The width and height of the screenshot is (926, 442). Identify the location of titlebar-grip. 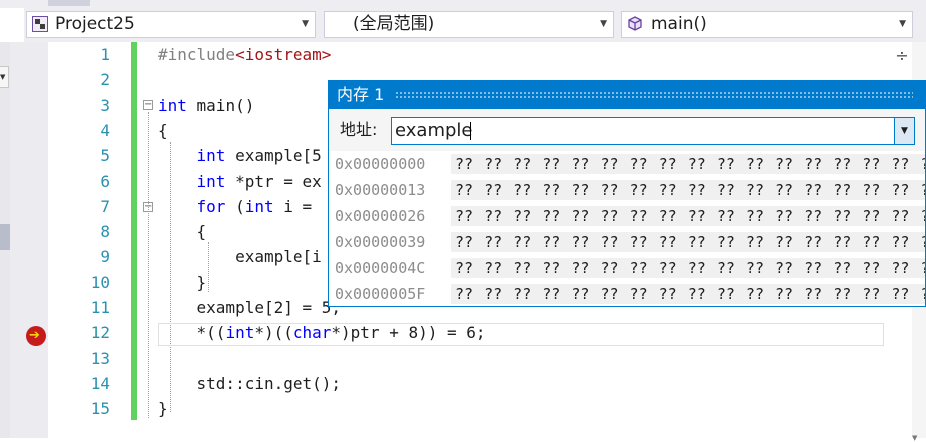
(654, 95).